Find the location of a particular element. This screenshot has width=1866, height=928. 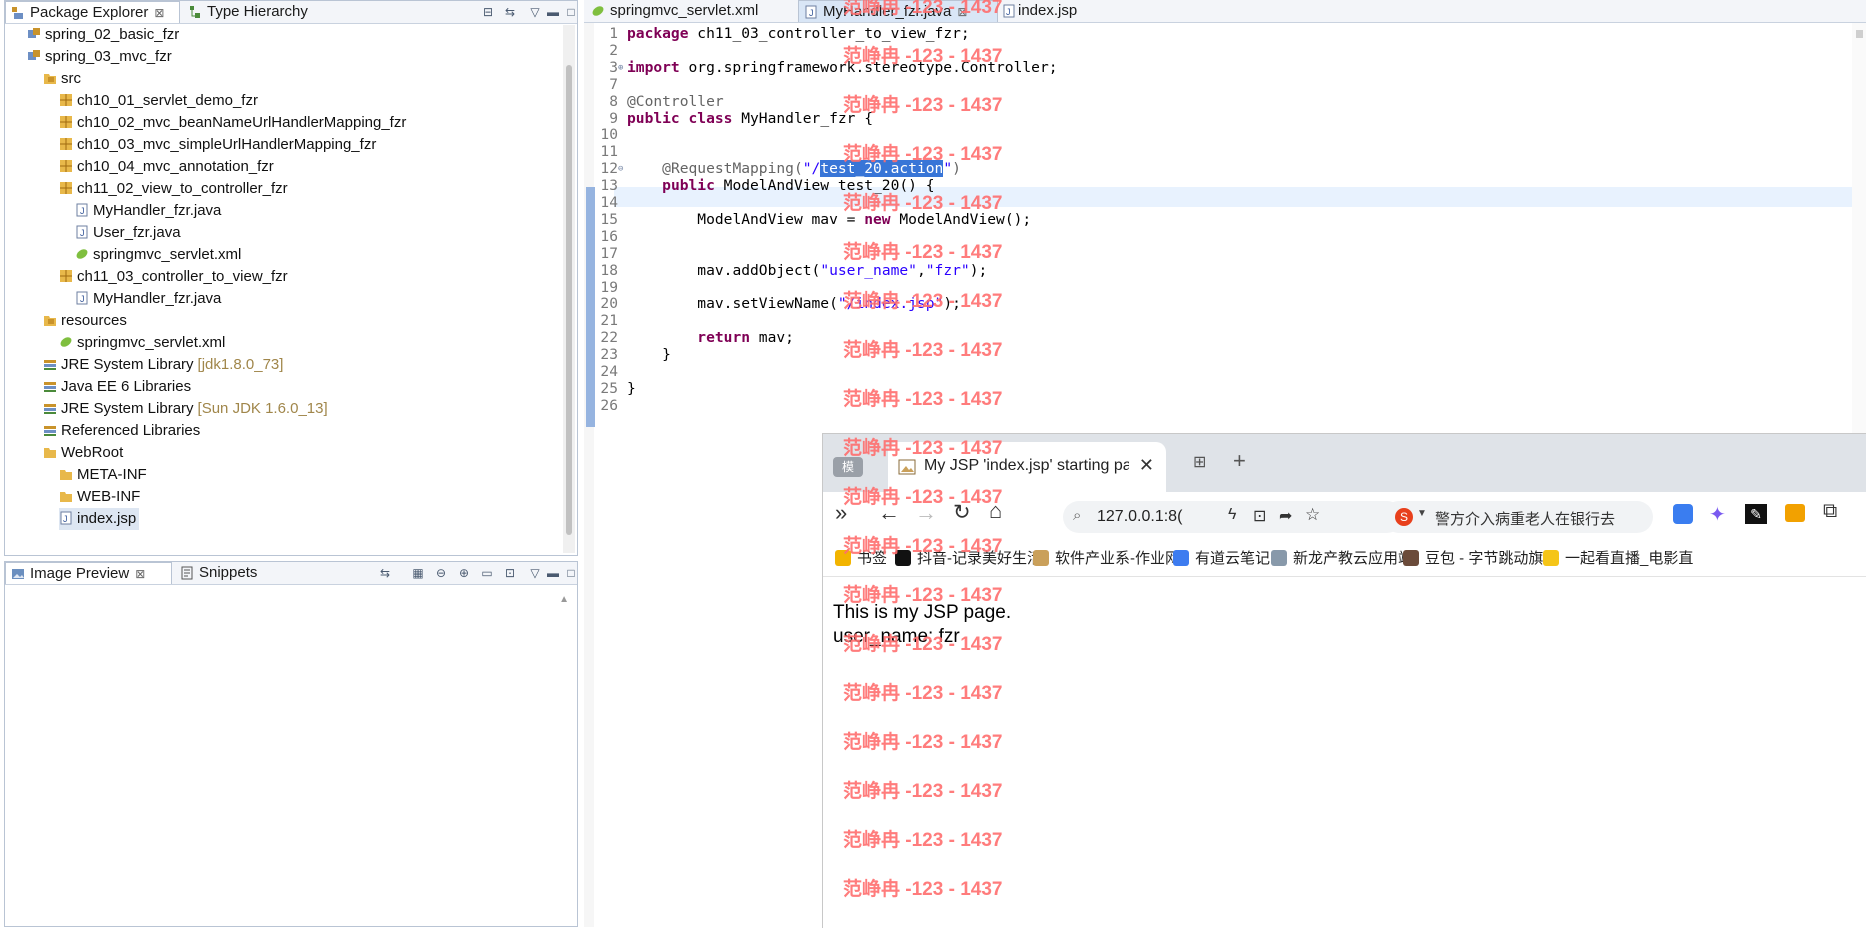

java-file-icon: J is located at coordinates (82, 232).